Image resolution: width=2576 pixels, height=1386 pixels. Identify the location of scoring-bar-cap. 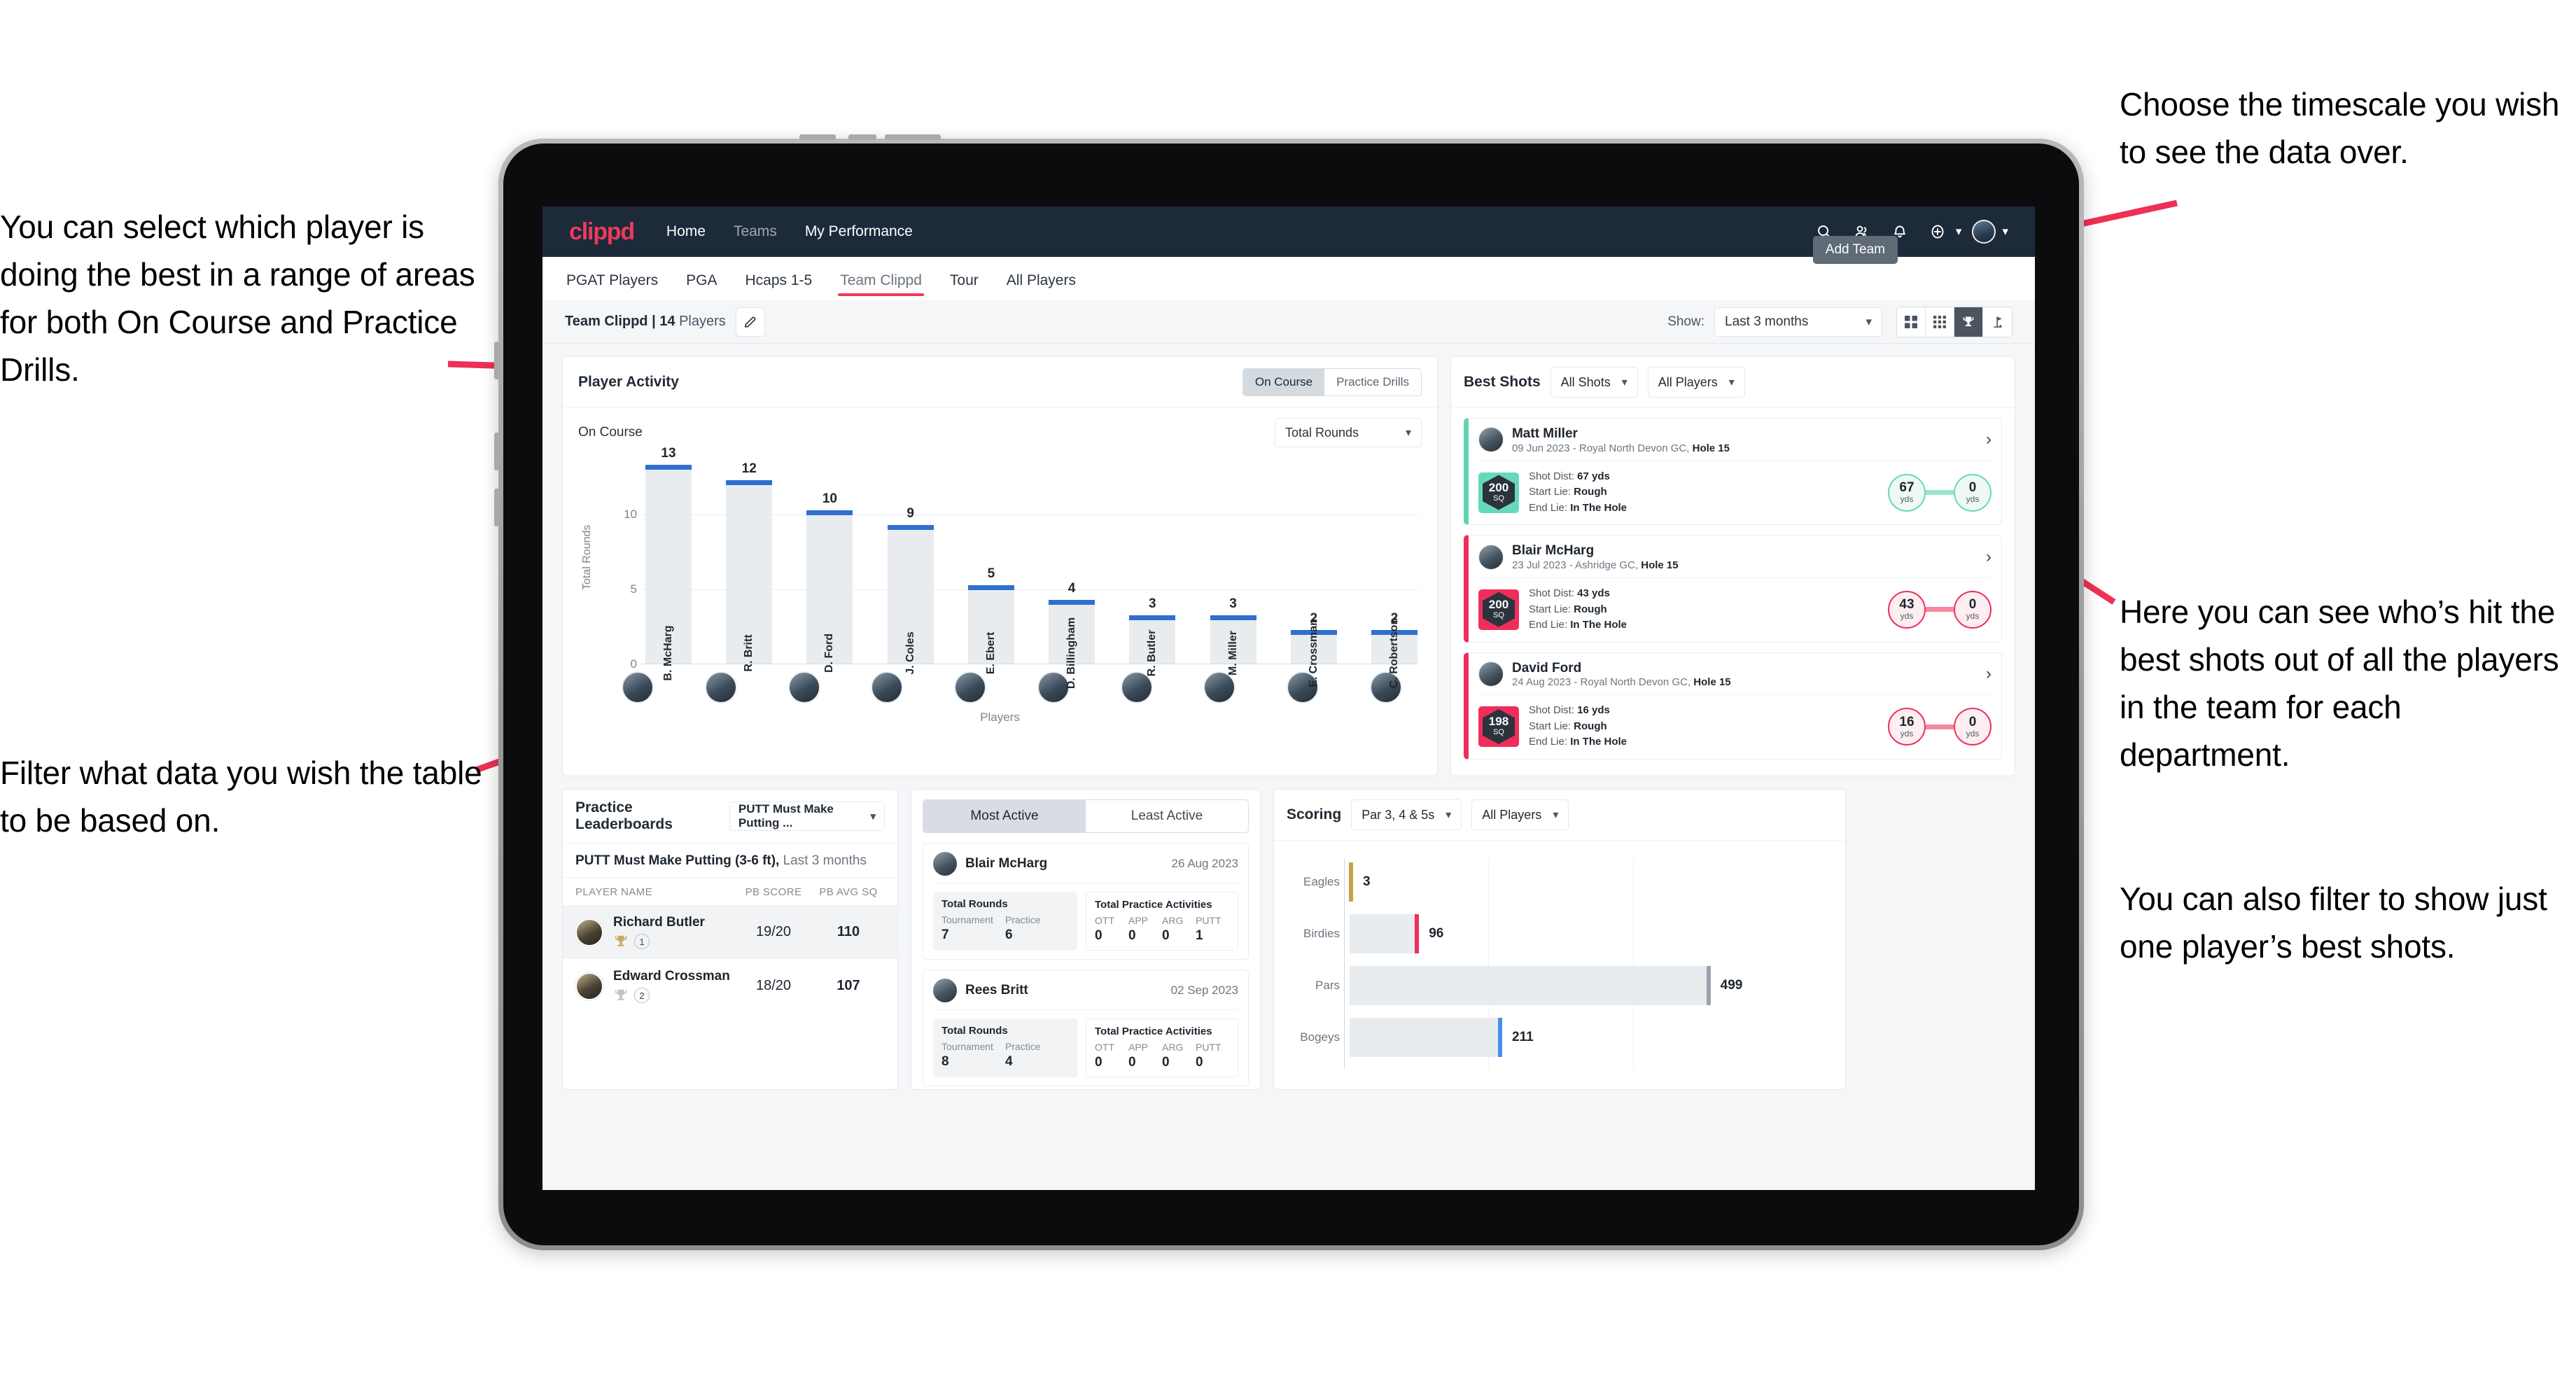
(1708, 985).